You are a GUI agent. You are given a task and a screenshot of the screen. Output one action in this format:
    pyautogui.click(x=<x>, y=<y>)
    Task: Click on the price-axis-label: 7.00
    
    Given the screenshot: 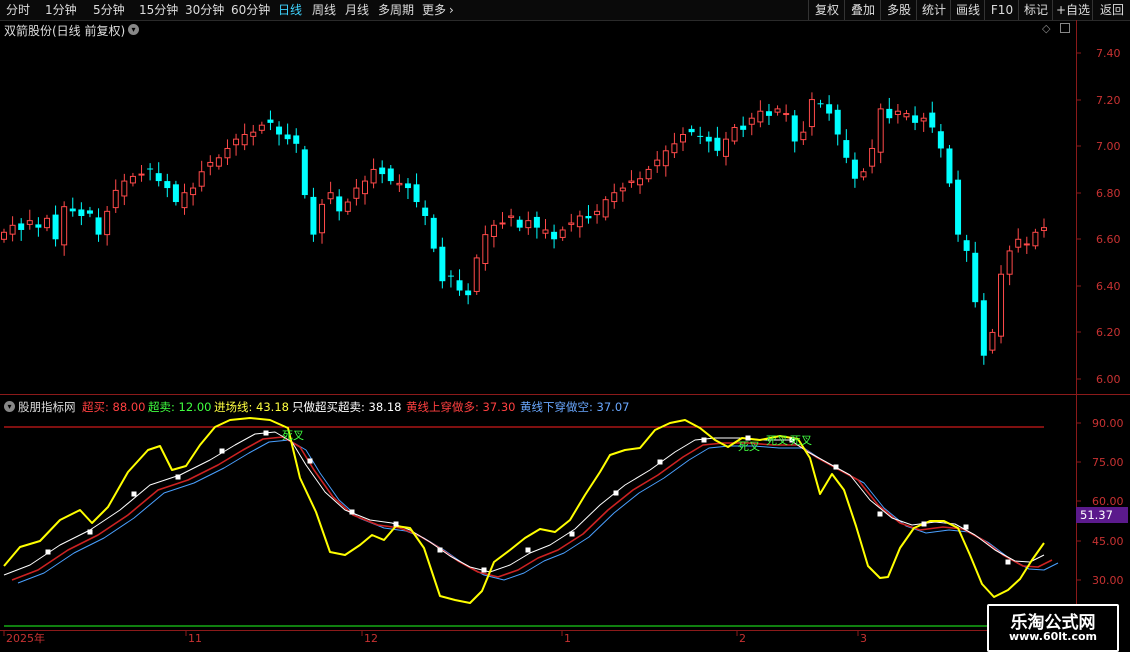 What is the action you would take?
    pyautogui.click(x=1108, y=146)
    